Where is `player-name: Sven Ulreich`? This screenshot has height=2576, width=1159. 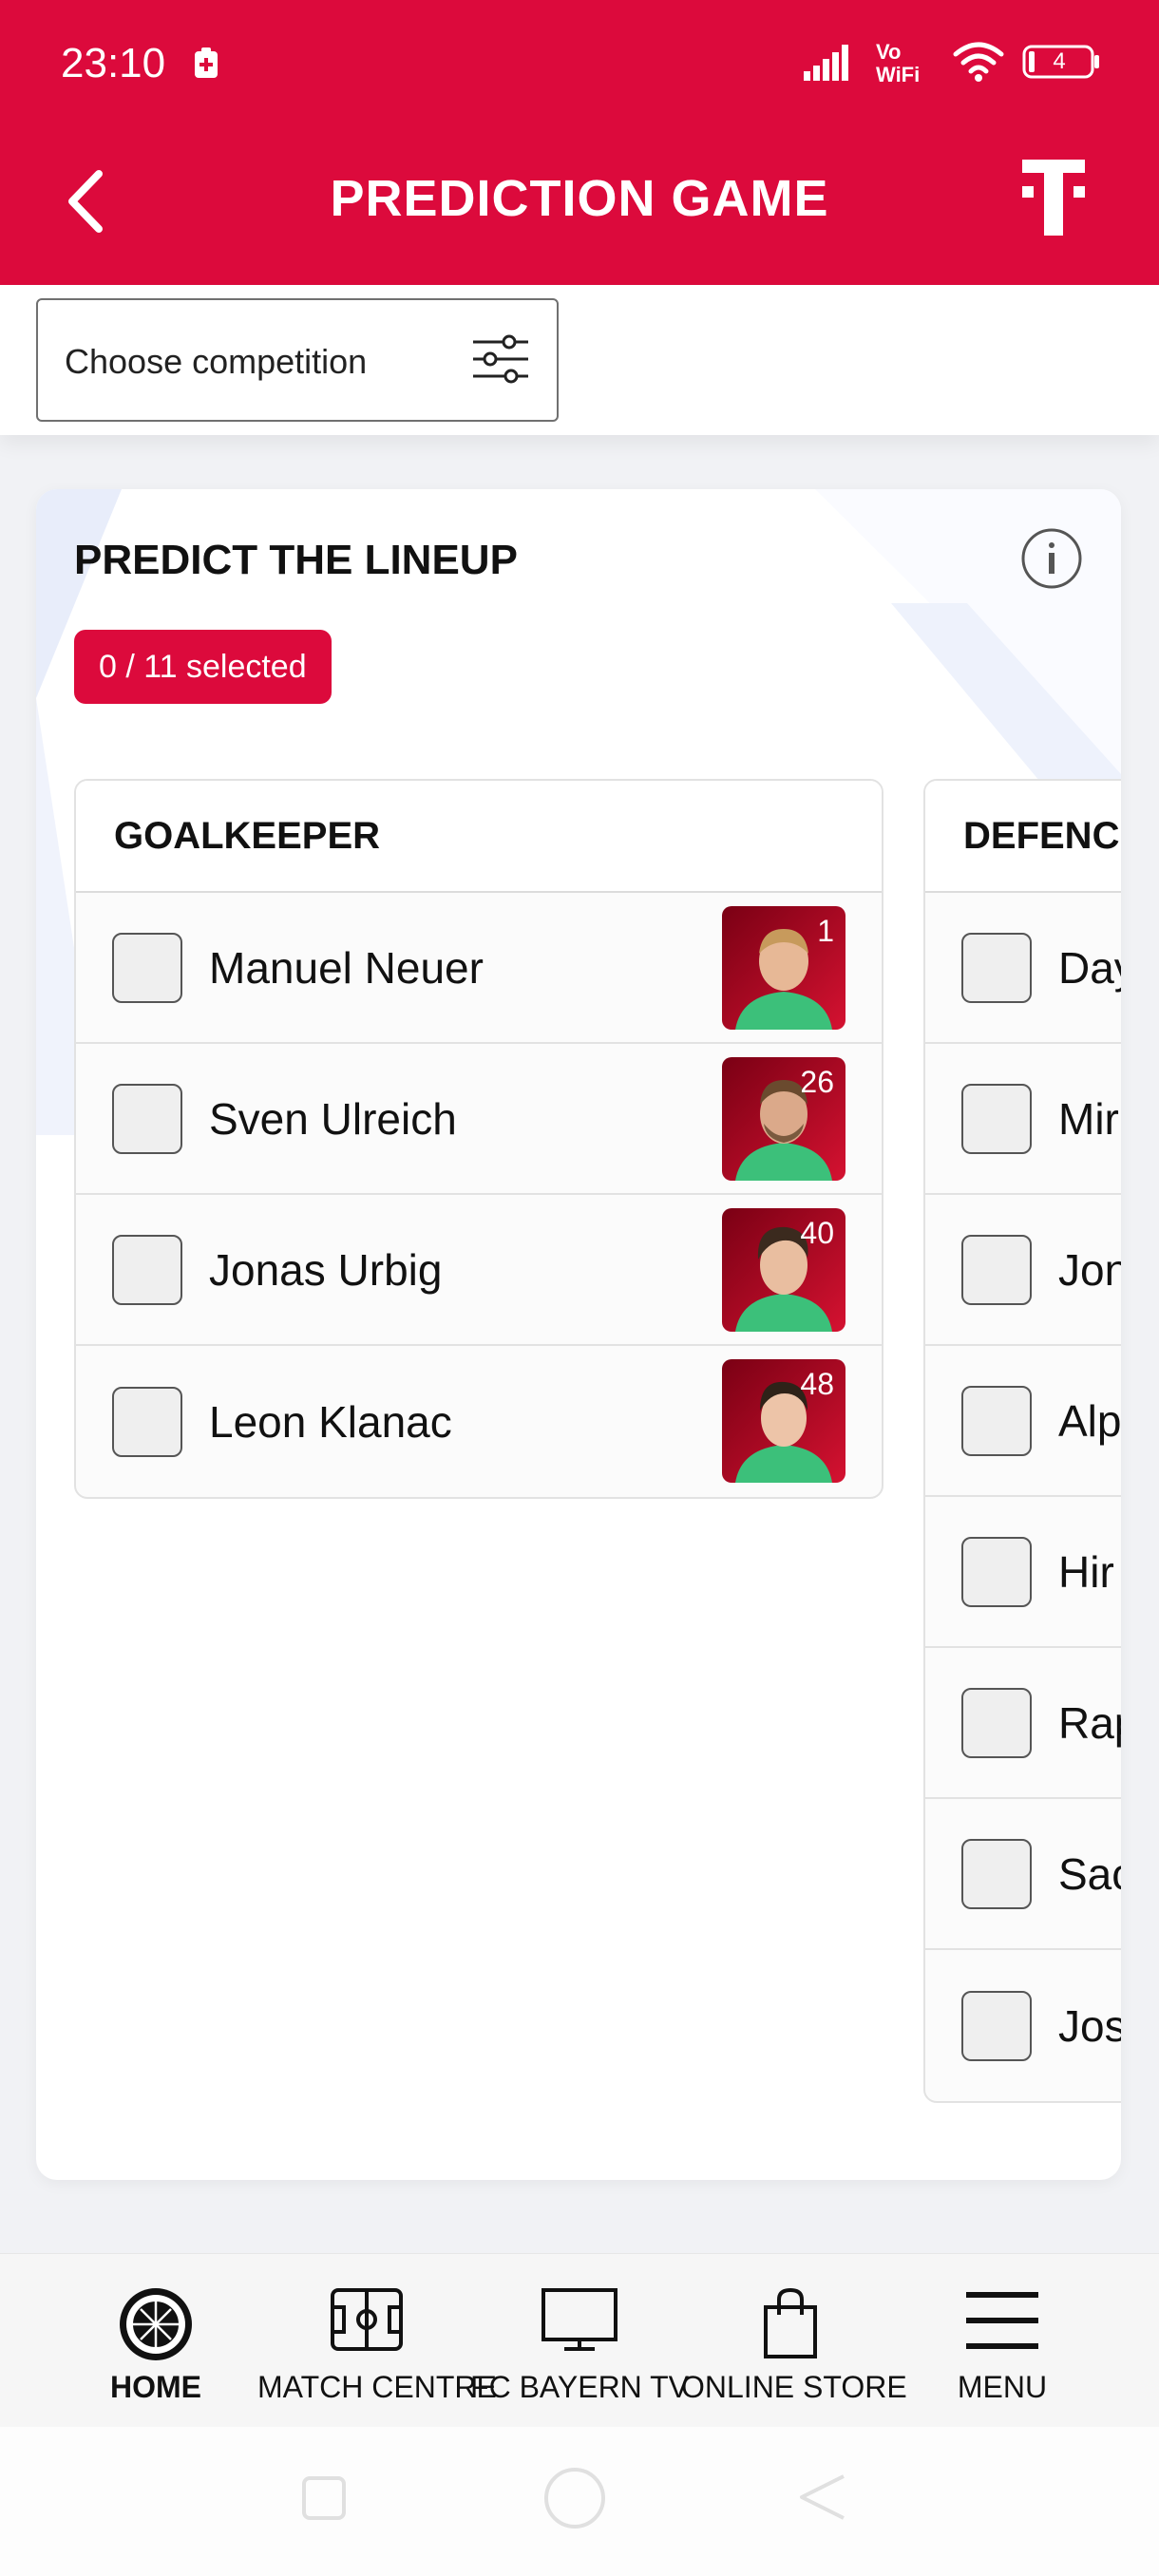 player-name: Sven Ulreich is located at coordinates (333, 1118).